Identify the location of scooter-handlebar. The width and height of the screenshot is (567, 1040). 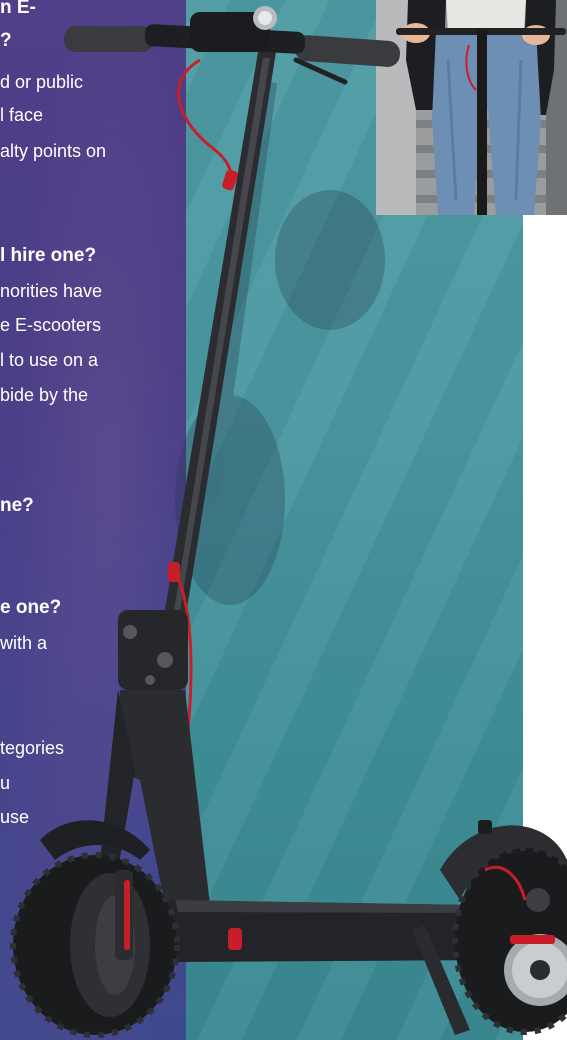
(232, 45).